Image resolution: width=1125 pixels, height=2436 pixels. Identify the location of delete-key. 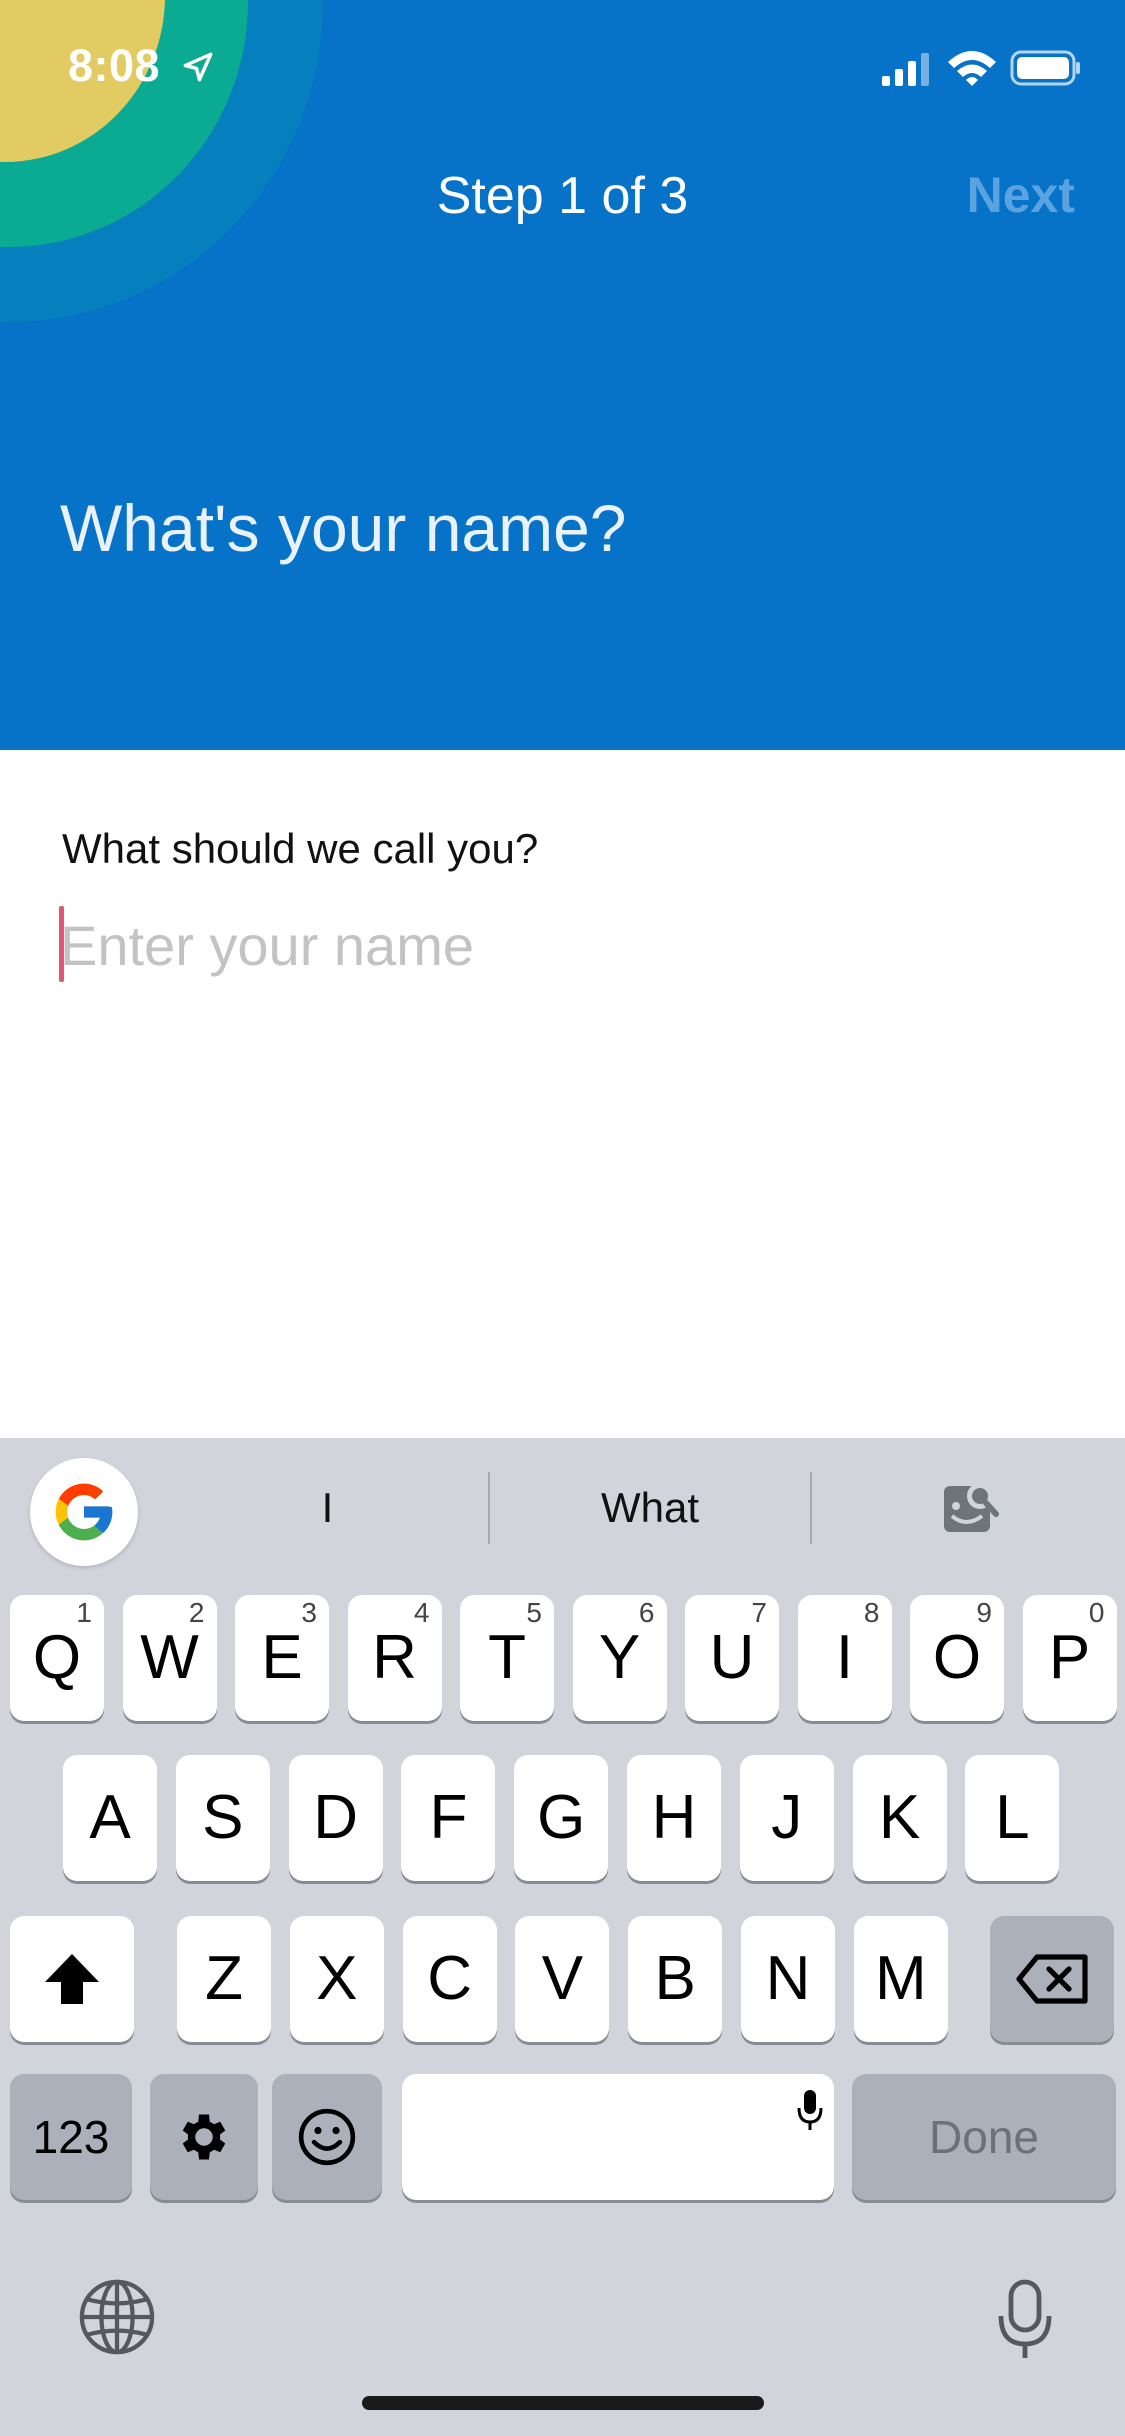
(1052, 1979).